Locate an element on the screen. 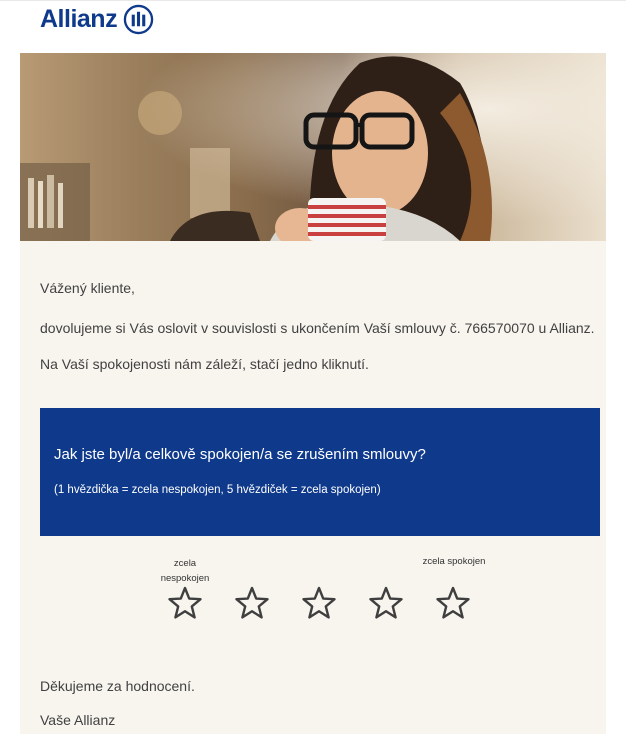 The height and width of the screenshot is (734, 626). top-border is located at coordinates (313, 0).